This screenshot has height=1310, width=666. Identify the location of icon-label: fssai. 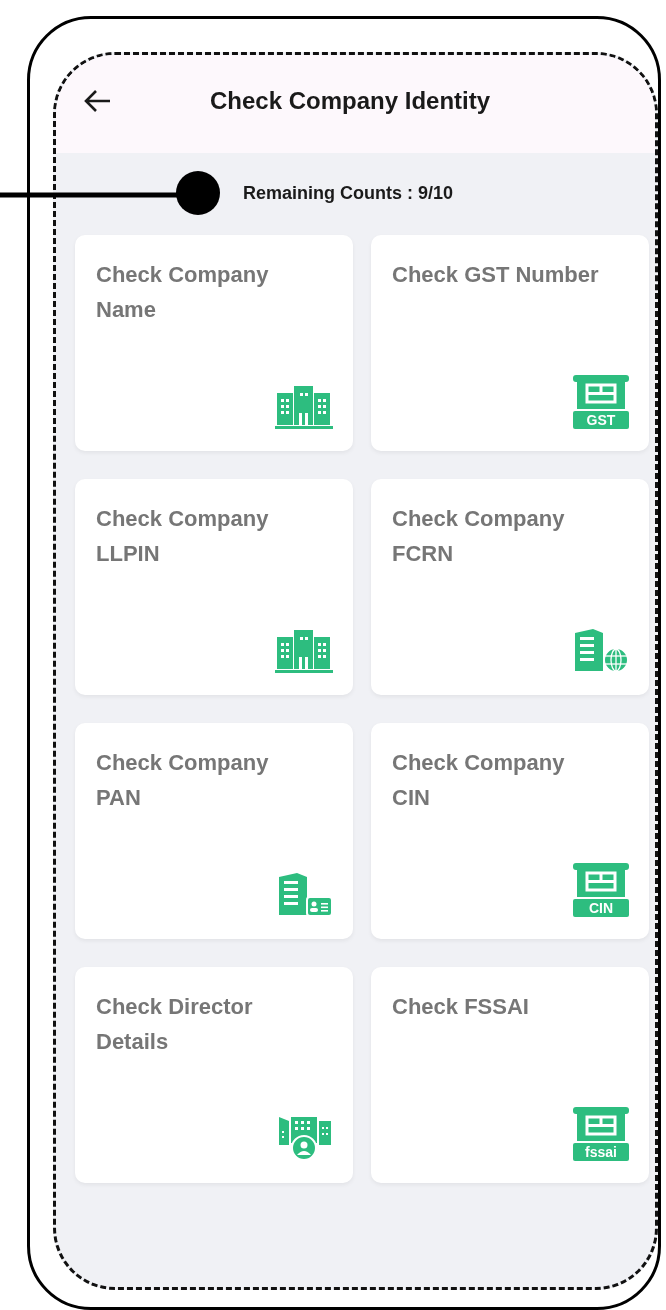
(601, 1152).